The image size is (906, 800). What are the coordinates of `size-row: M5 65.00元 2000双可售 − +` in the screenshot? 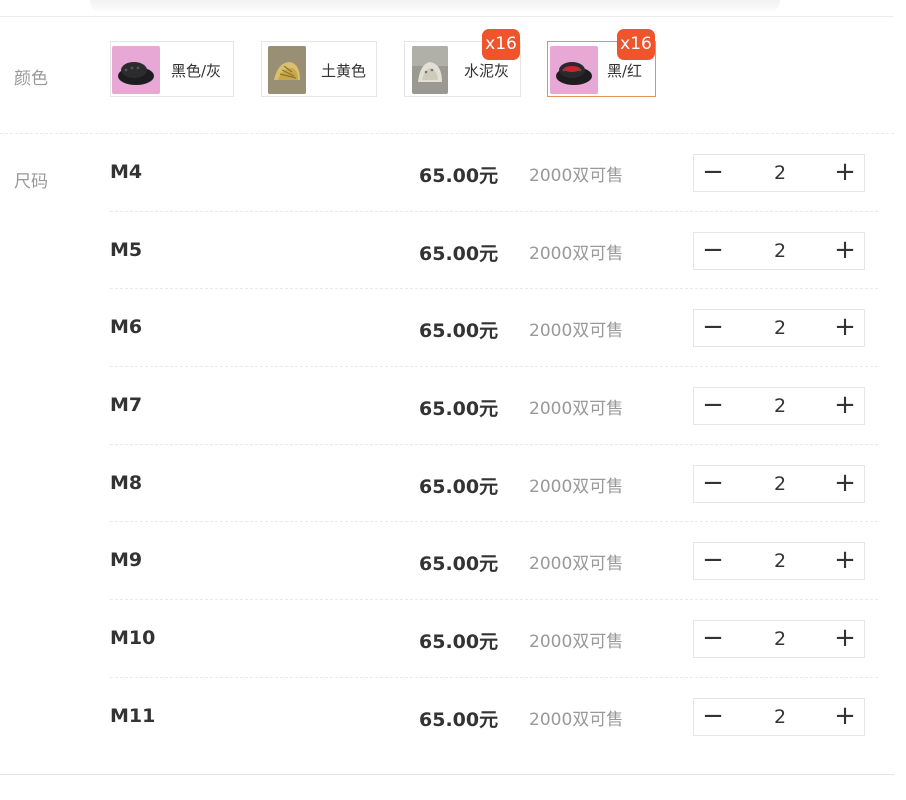 It's located at (494, 251).